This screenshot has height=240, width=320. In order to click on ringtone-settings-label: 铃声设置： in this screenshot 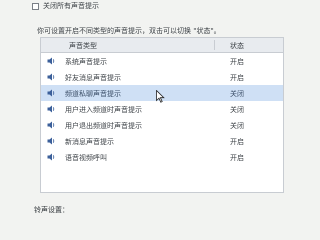, I will do `click(51, 210)`.